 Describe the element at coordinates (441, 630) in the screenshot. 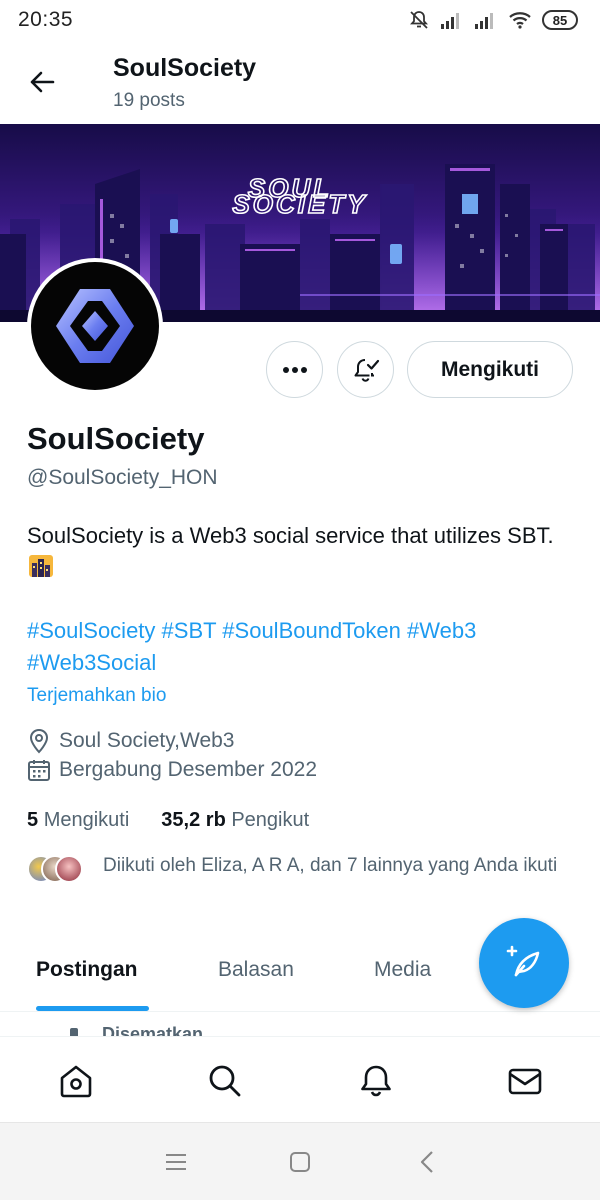

I see `hashtag-link: #Web3` at that location.